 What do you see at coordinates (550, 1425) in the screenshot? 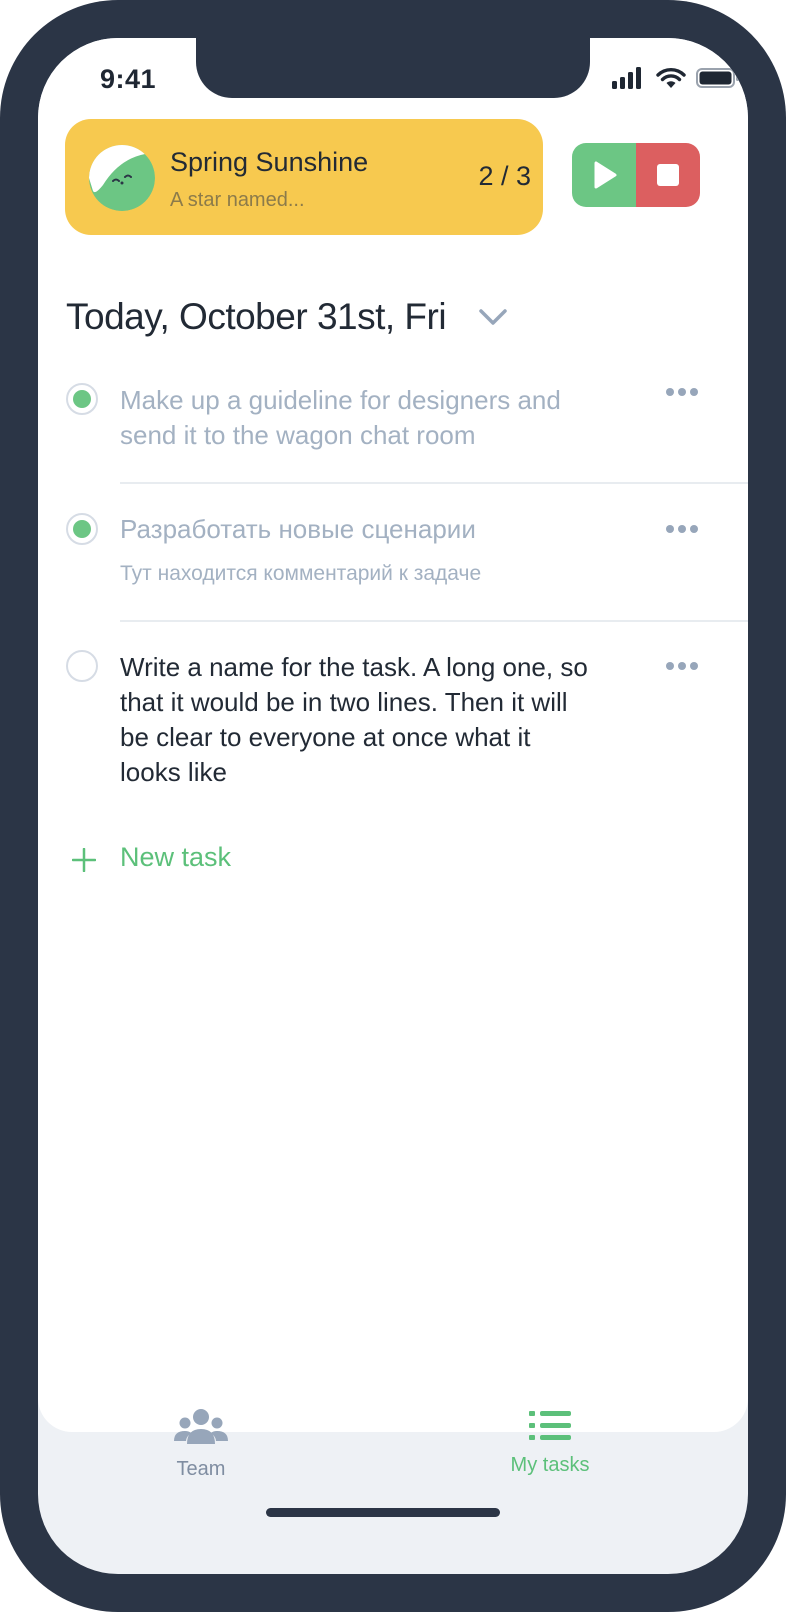
I see `list-icon` at bounding box center [550, 1425].